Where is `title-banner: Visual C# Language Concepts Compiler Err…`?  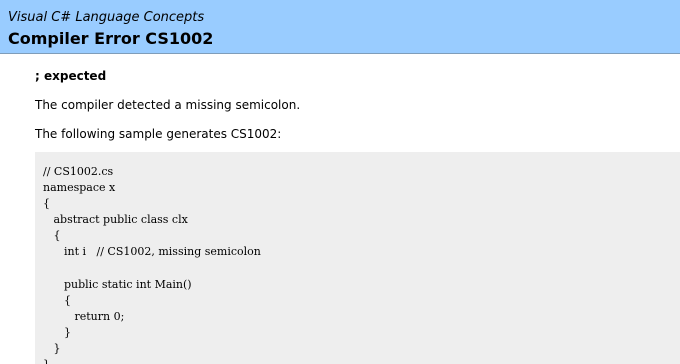 title-banner: Visual C# Language Concepts Compiler Err… is located at coordinates (340, 27).